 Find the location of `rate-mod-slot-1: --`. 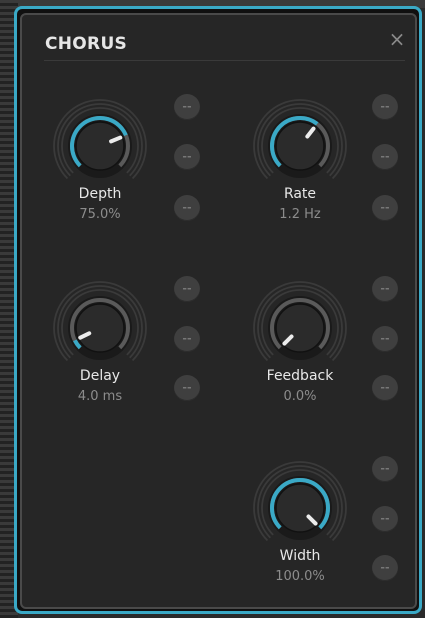

rate-mod-slot-1: -- is located at coordinates (385, 107).